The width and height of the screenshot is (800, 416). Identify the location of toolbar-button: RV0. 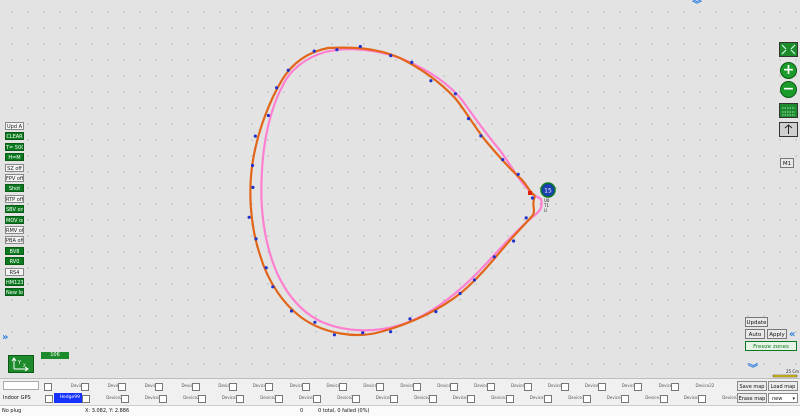
(14, 261).